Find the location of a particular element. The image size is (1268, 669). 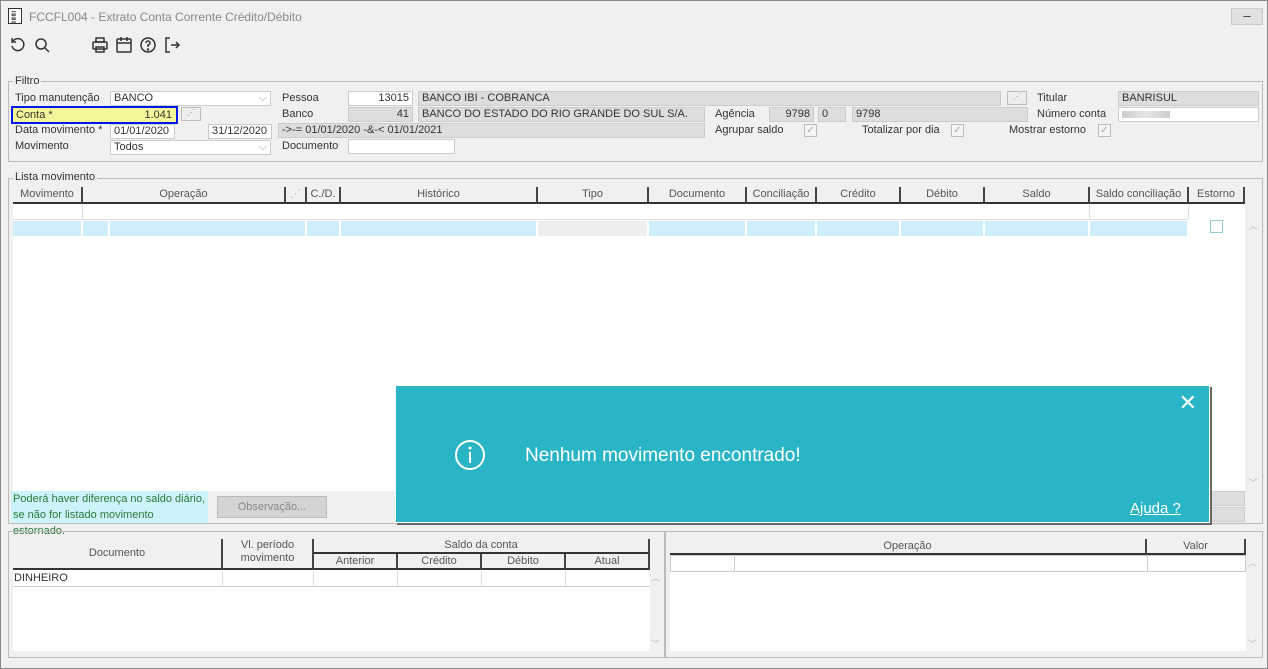

help-link: Ajuda ? is located at coordinates (1155, 508).